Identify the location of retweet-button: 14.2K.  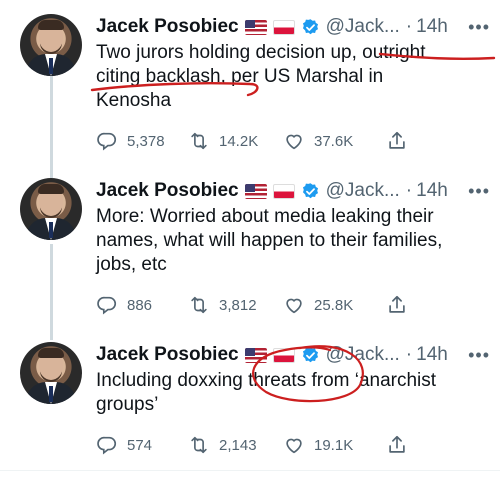
(235, 141).